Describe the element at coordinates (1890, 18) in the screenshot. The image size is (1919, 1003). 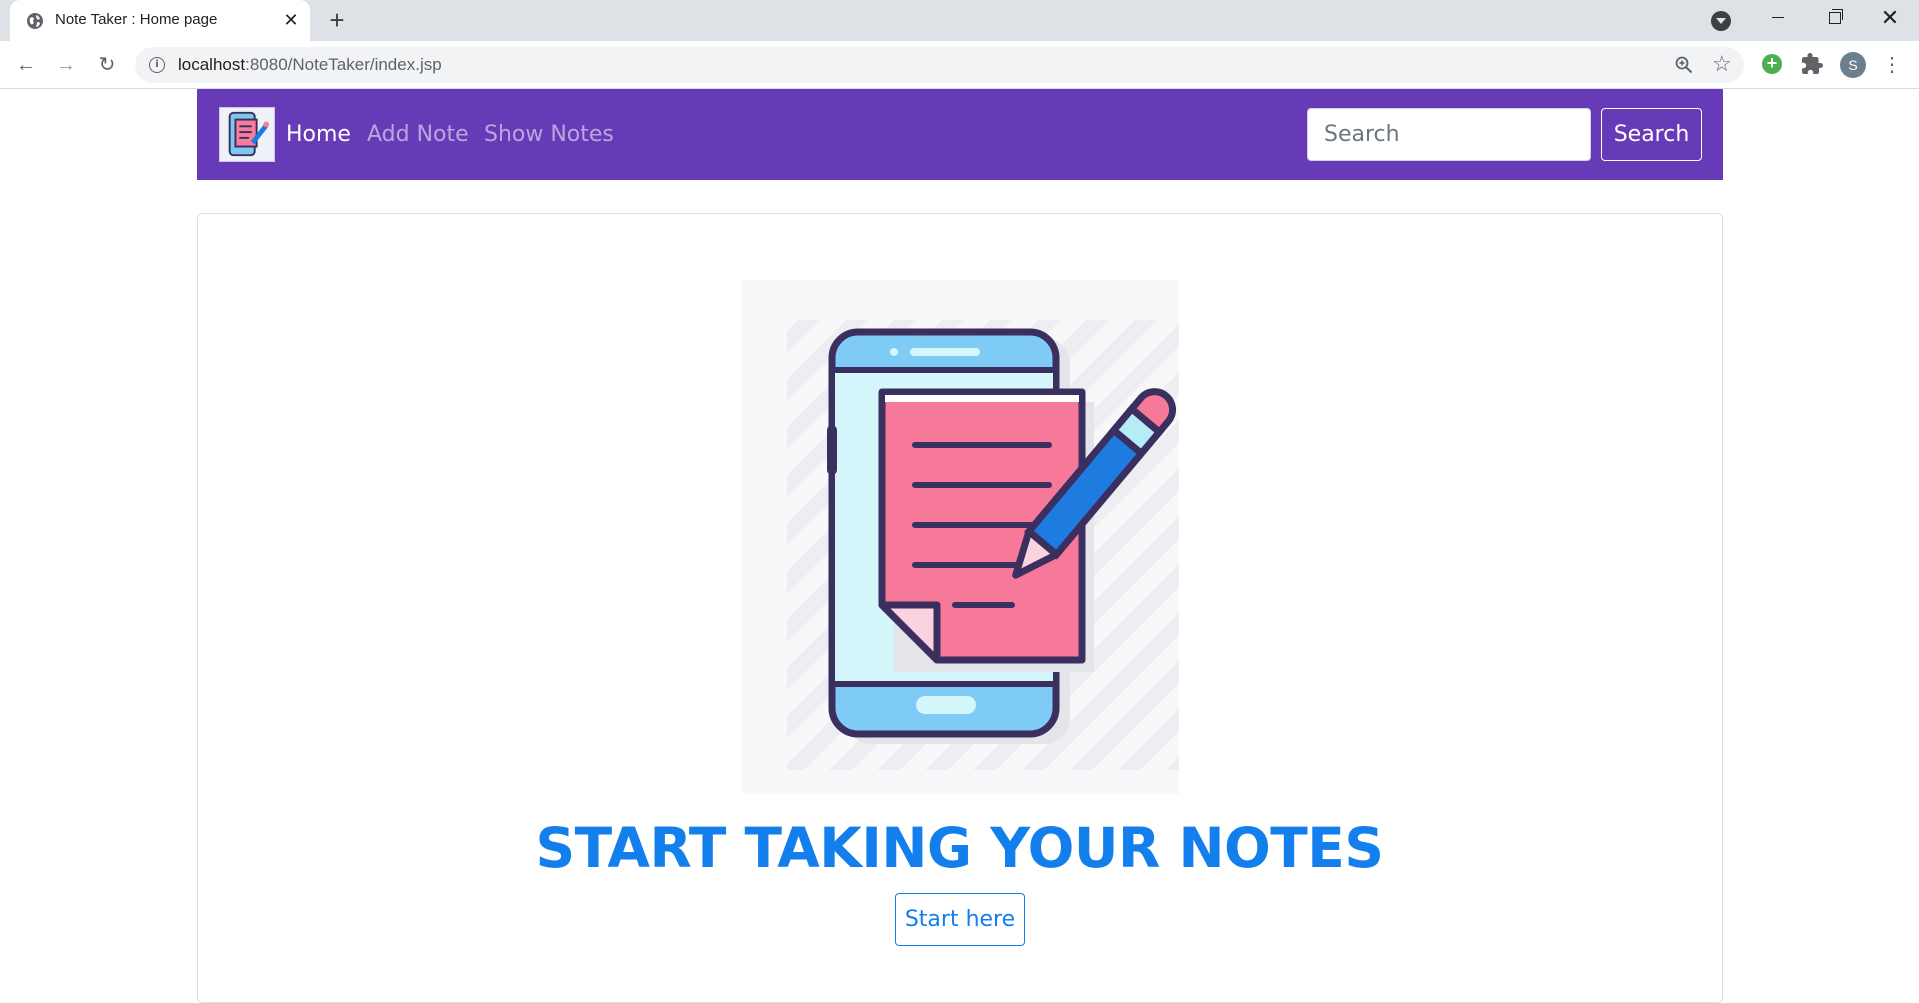
I see `window-close-button: ✕` at that location.